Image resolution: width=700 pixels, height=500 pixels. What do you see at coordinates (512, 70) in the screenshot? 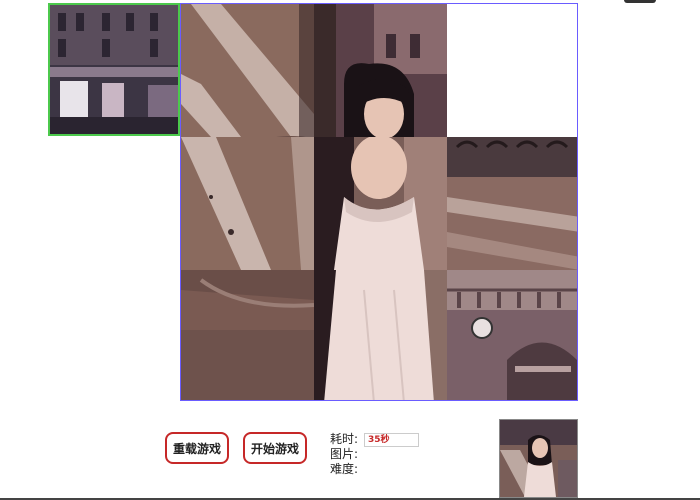
I see `empty-slot` at bounding box center [512, 70].